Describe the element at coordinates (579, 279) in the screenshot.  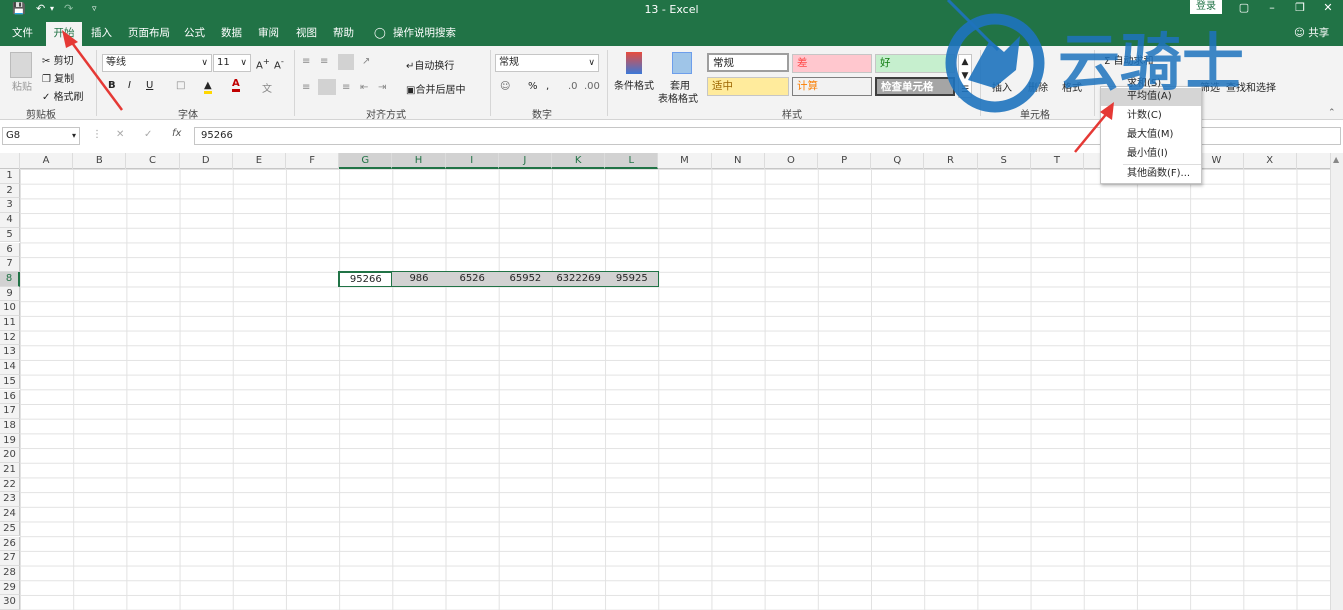
I see `table-cell: 6322269` at that location.